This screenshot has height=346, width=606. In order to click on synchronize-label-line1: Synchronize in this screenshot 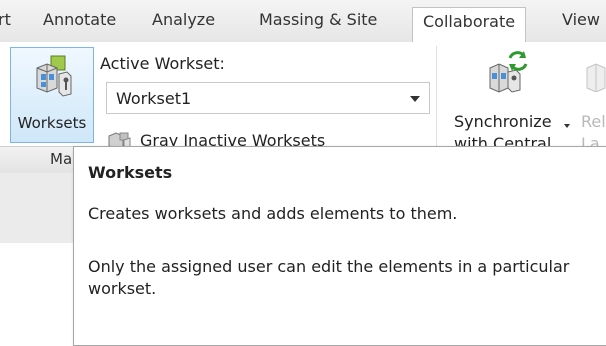, I will do `click(503, 121)`.